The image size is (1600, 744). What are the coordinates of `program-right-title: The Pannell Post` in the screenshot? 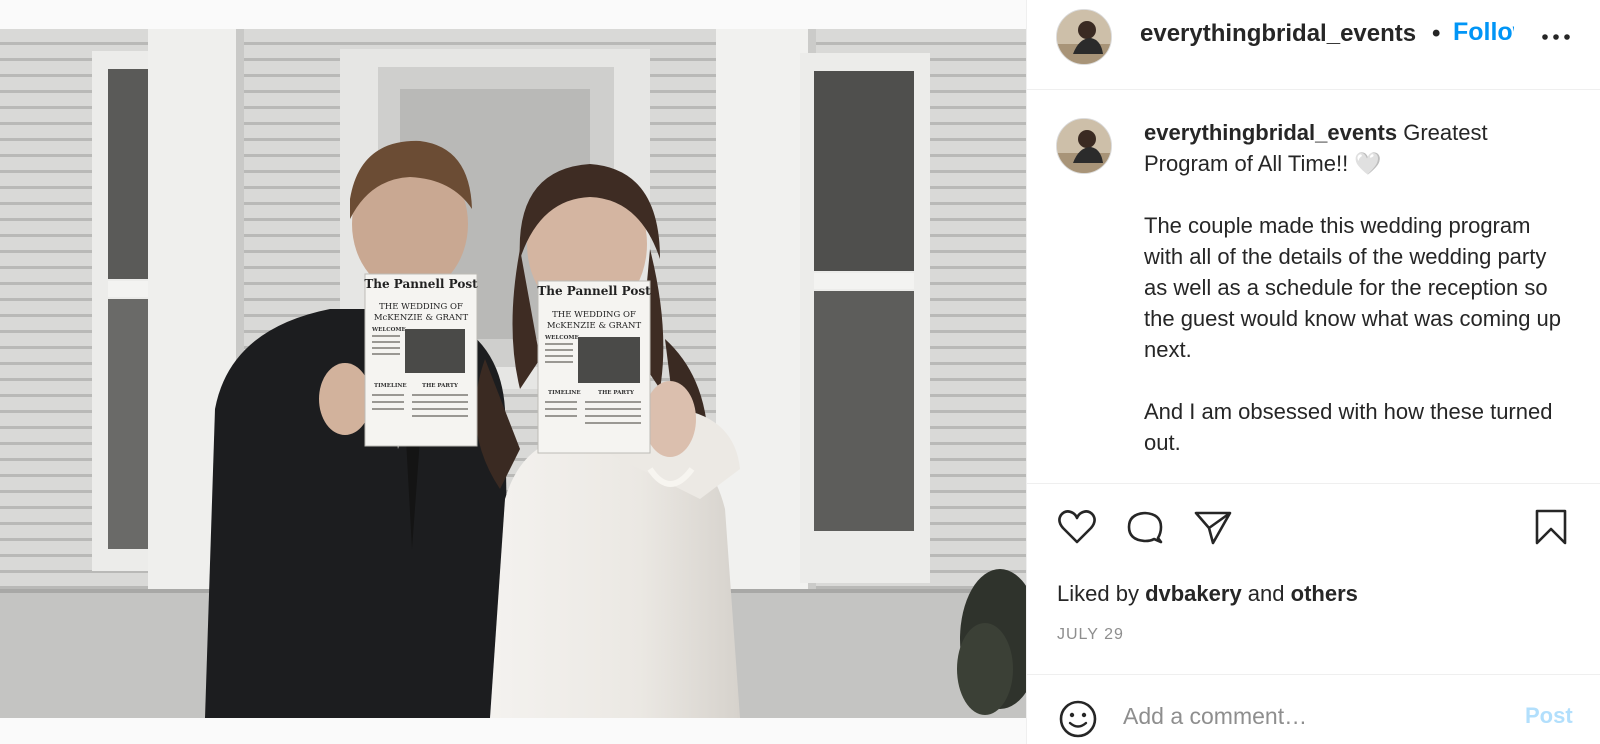 It's located at (594, 291).